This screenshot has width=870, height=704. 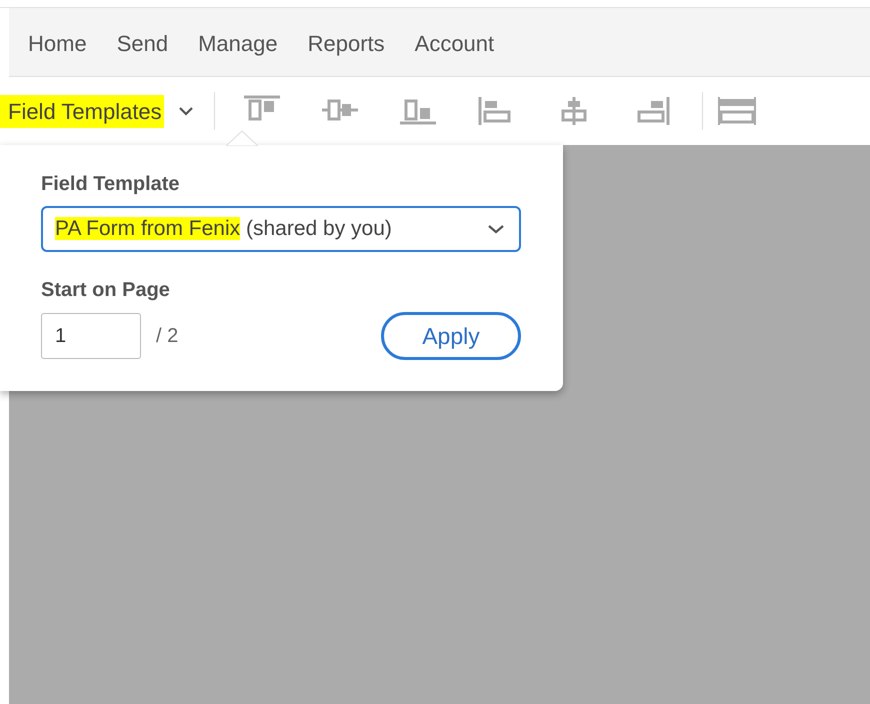 What do you see at coordinates (454, 43) in the screenshot?
I see `nav-link: Account` at bounding box center [454, 43].